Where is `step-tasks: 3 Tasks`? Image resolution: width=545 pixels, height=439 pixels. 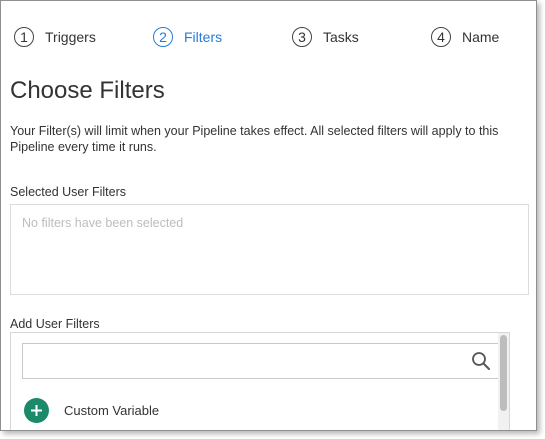 step-tasks: 3 Tasks is located at coordinates (325, 37).